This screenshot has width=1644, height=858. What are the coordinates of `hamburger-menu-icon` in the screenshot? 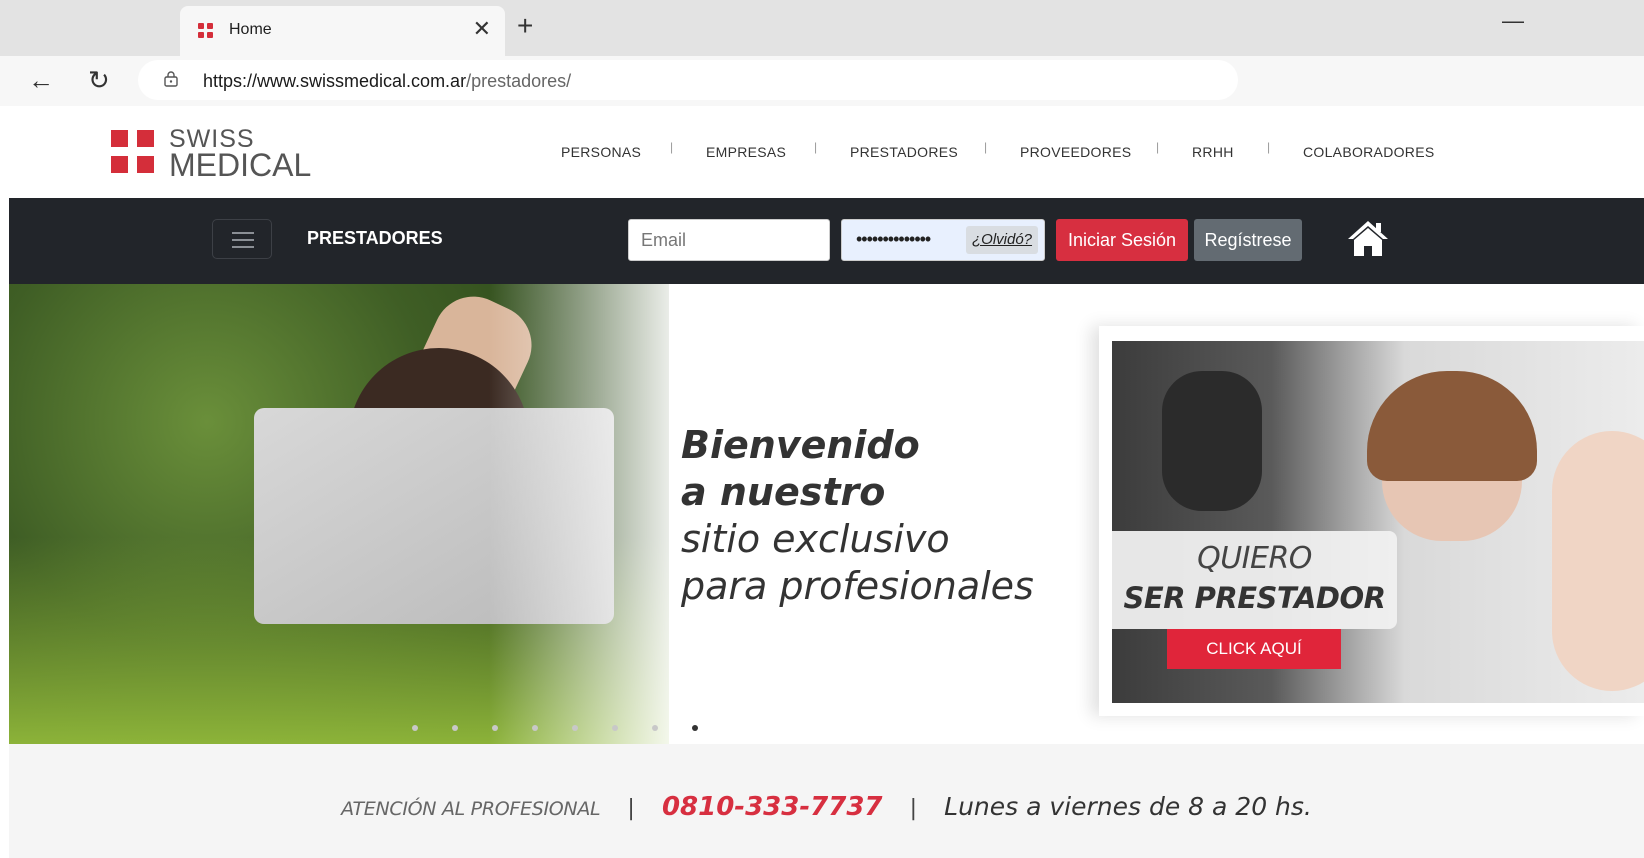 It's located at (242, 239).